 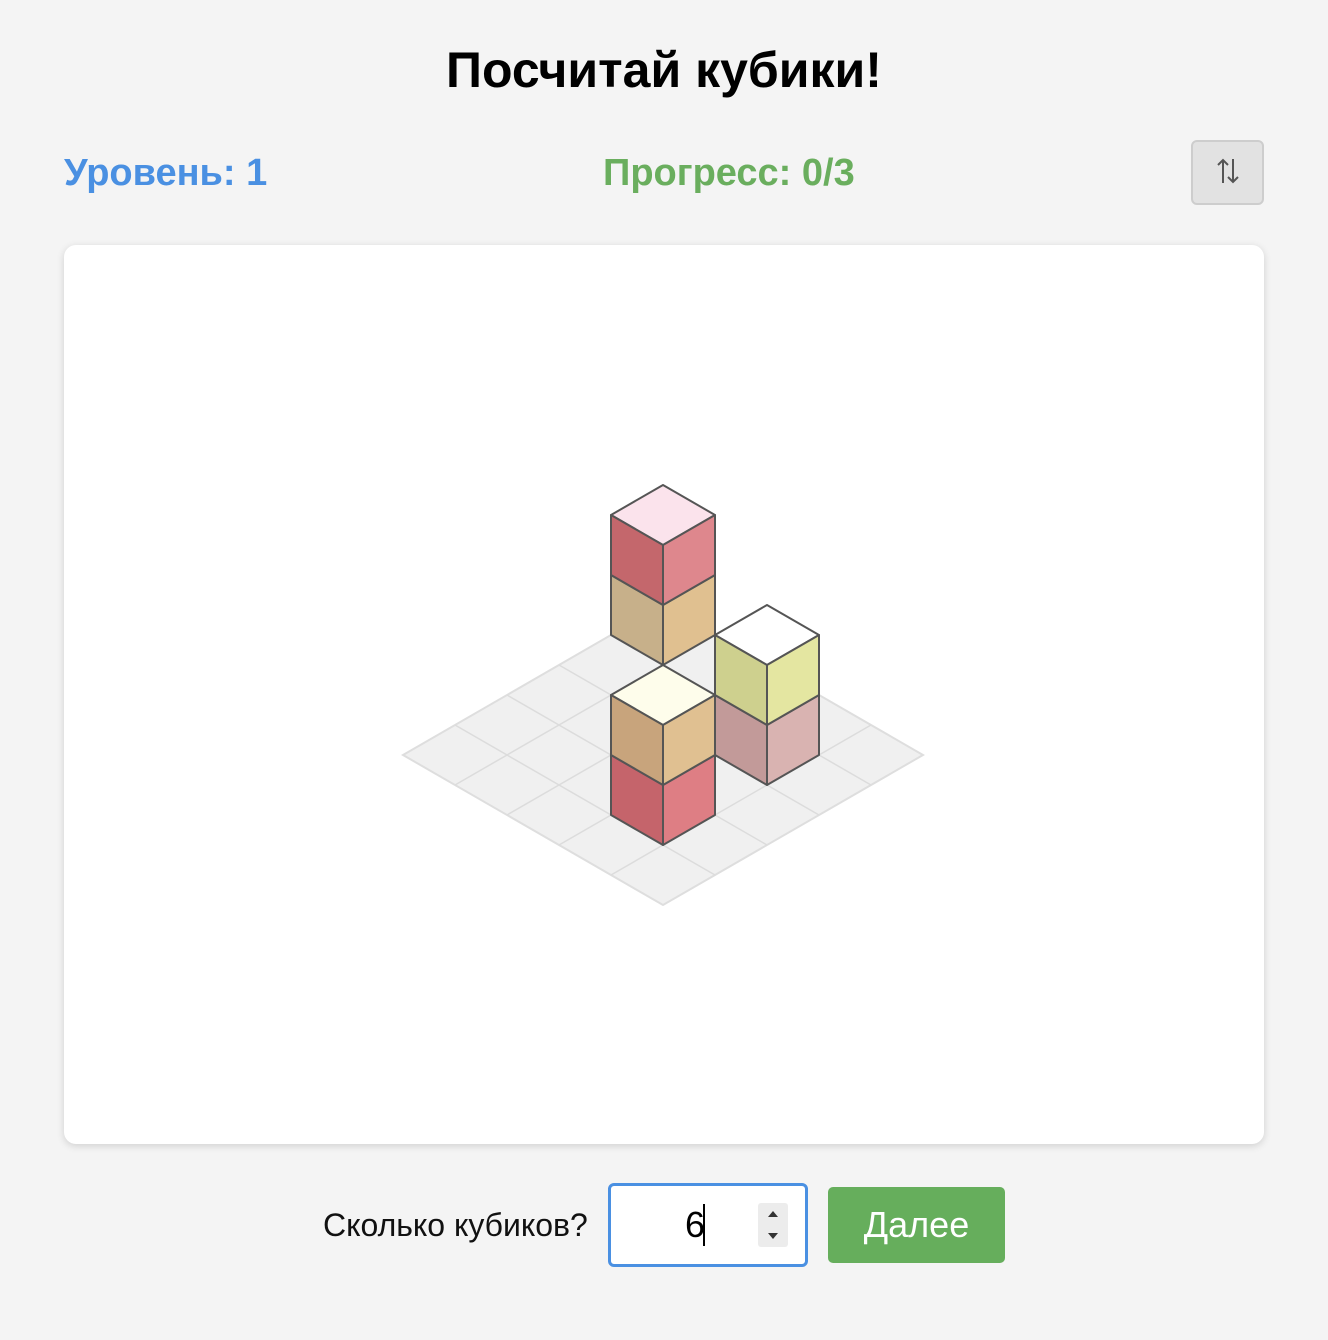 I want to click on swap-vertical-icon, so click(x=1228, y=172).